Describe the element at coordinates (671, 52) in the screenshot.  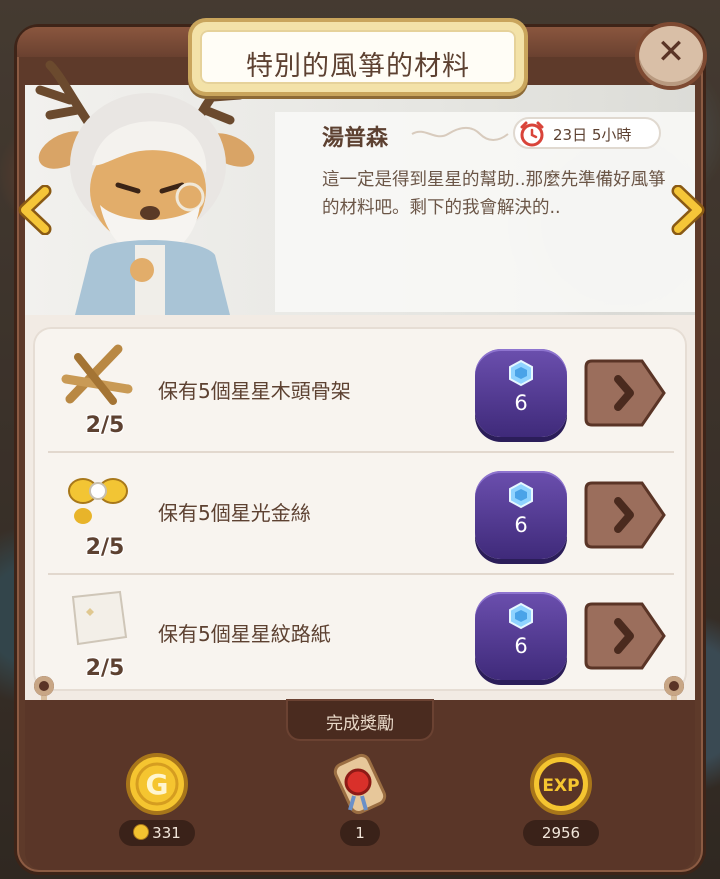
I see `close-icon: ✕` at that location.